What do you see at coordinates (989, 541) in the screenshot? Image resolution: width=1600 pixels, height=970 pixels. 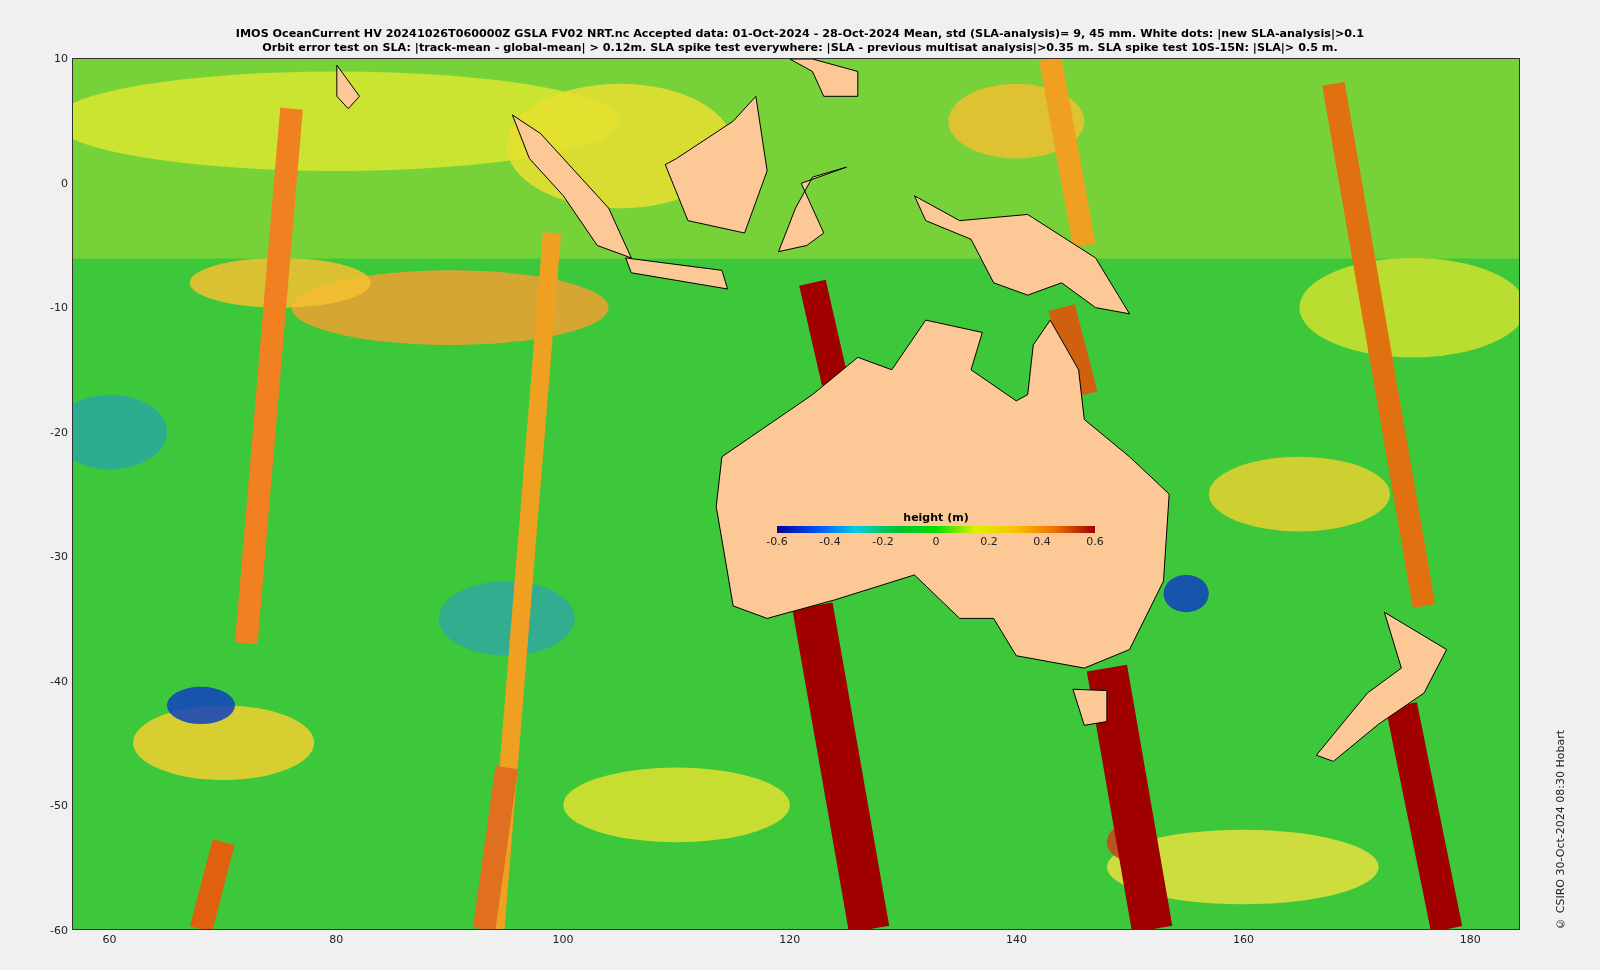 I see `colorbar-tick-label: 0.2` at bounding box center [989, 541].